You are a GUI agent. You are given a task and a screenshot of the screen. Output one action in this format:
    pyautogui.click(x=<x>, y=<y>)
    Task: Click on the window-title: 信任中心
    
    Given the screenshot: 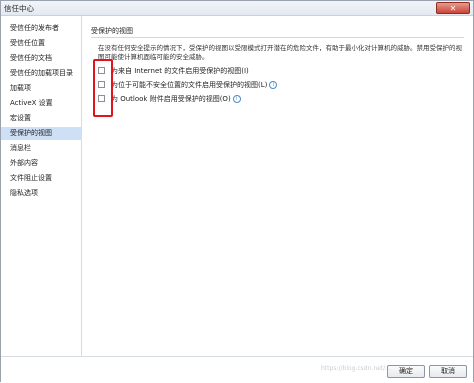 What is the action you would take?
    pyautogui.click(x=19, y=8)
    